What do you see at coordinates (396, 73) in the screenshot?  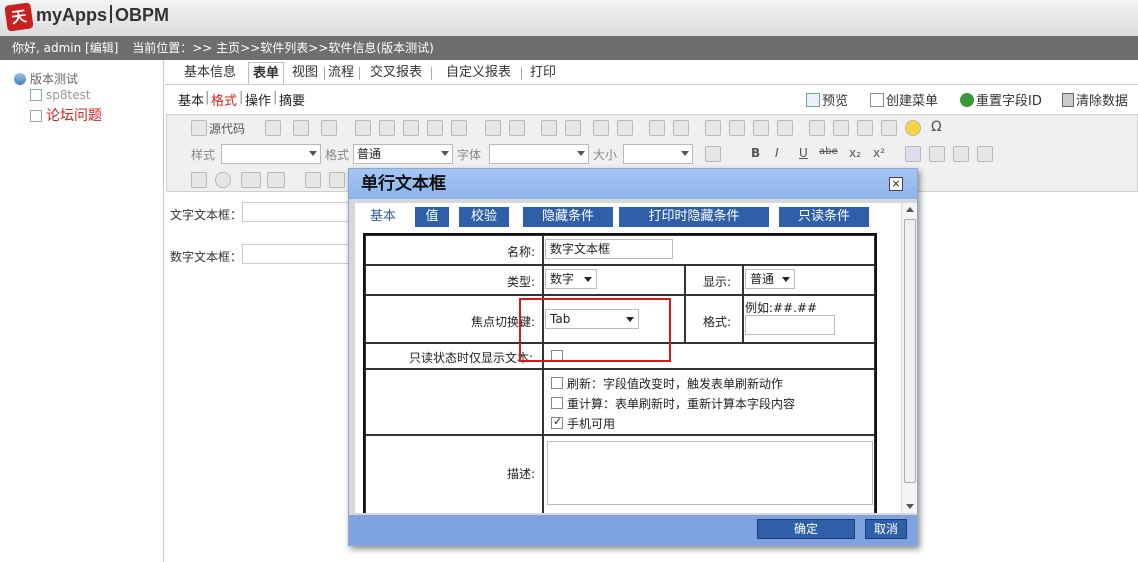 I see `tab-cross-report: 交叉报表` at bounding box center [396, 73].